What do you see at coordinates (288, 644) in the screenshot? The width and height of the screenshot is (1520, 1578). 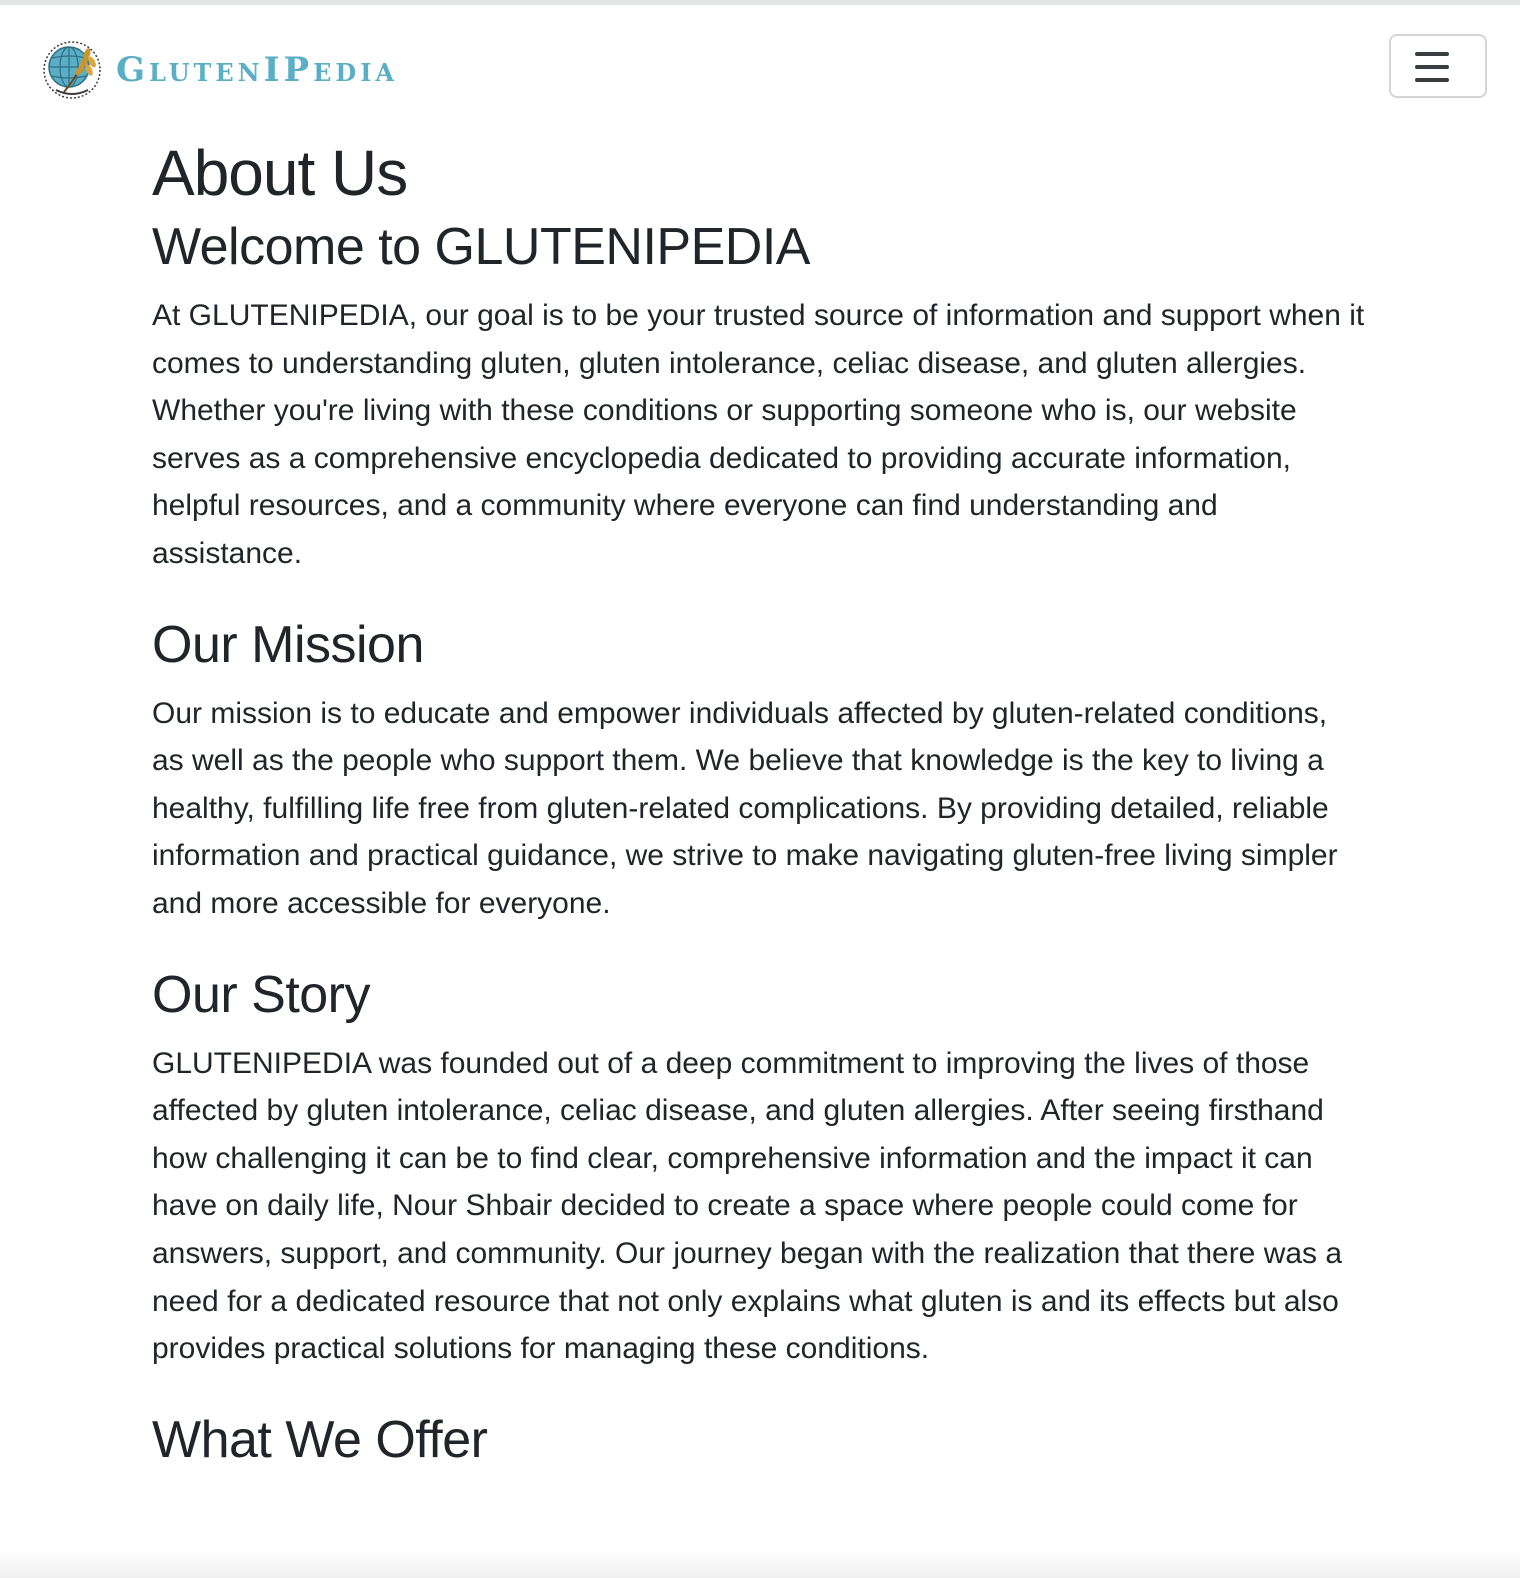 I see `section-heading: Our Mission` at bounding box center [288, 644].